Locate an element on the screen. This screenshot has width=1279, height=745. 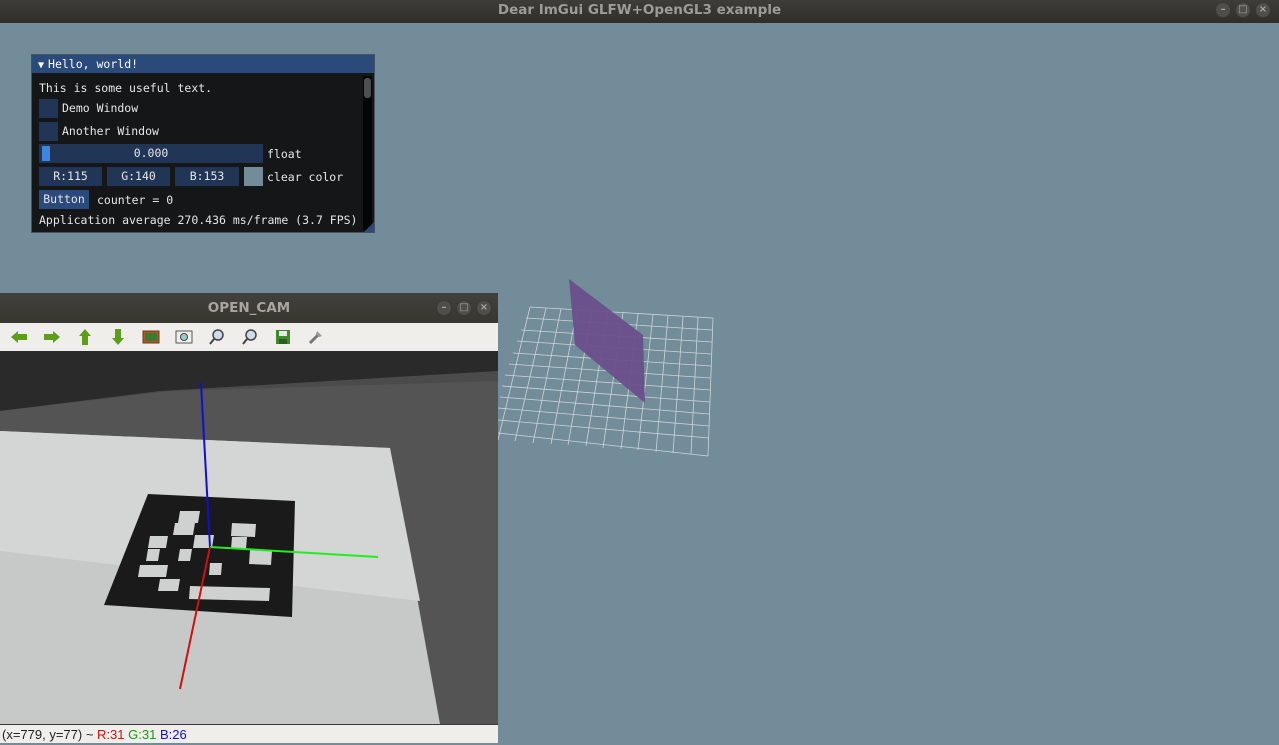
opencv-close-button: × is located at coordinates (484, 308).